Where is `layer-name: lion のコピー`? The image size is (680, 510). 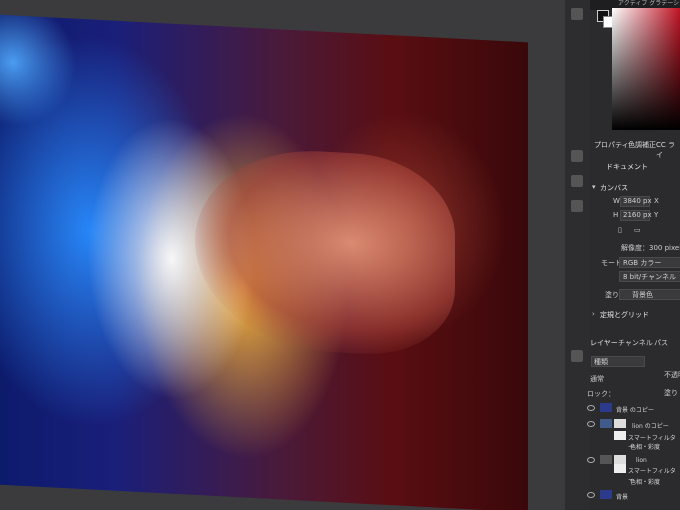
layer-name: lion のコピー is located at coordinates (650, 426).